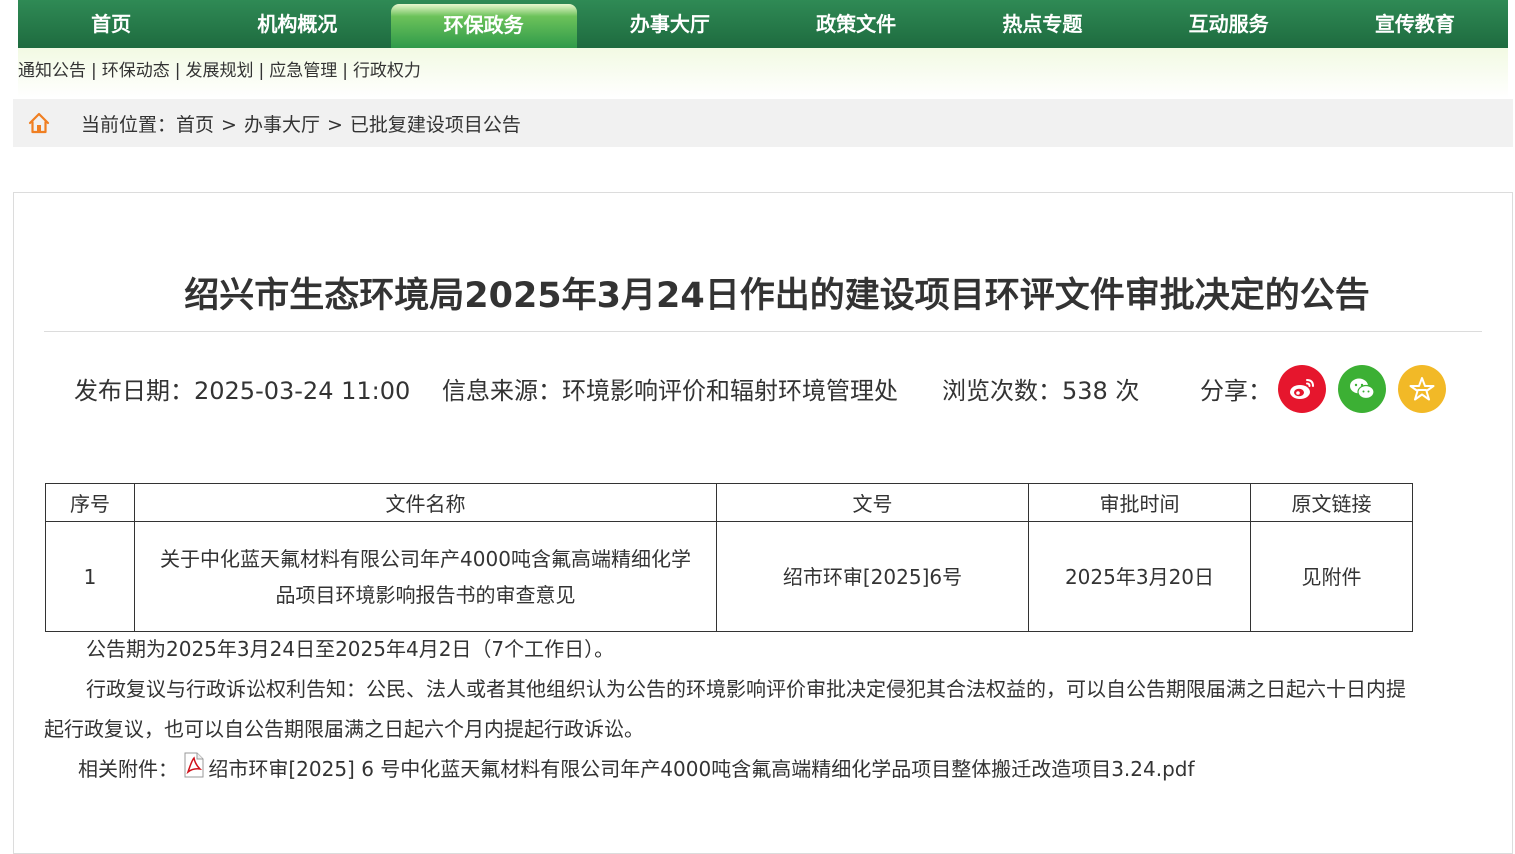  What do you see at coordinates (350, 649) in the screenshot?
I see `notice-period-text: 公告期为2025年3月24日至2025年4月2日（7个工作日）。` at bounding box center [350, 649].